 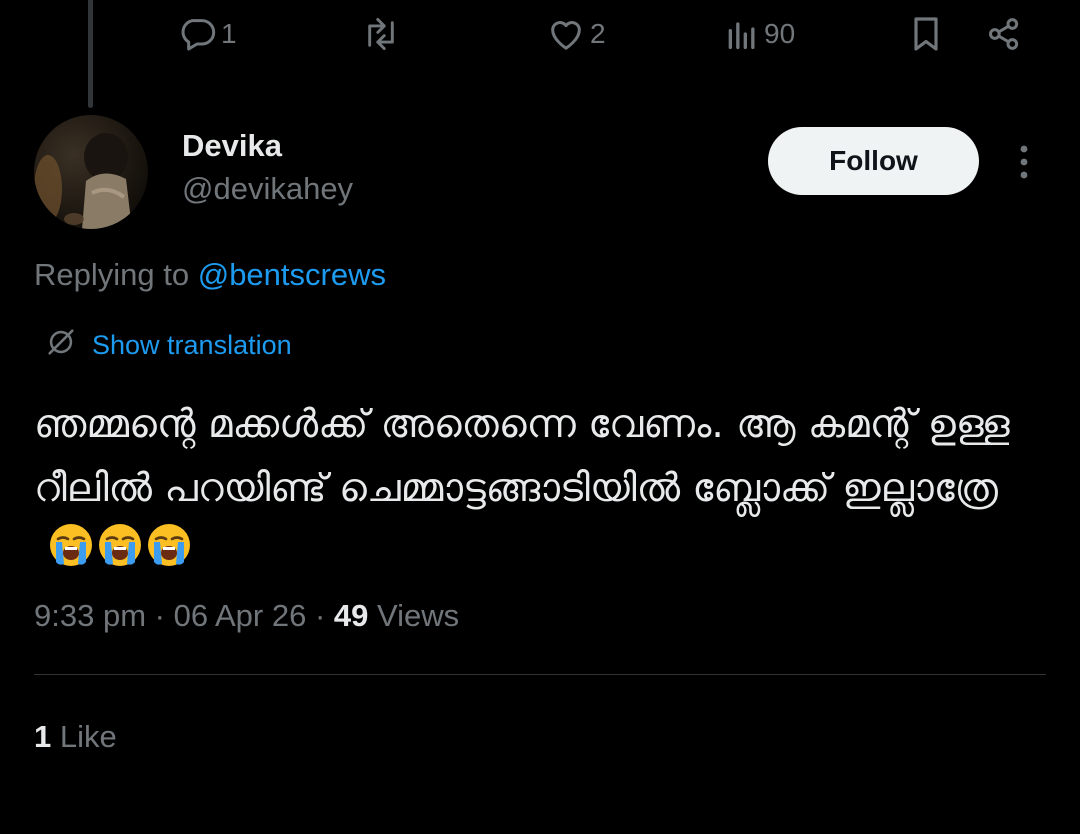 What do you see at coordinates (68, 345) in the screenshot?
I see `globe-slash-icon` at bounding box center [68, 345].